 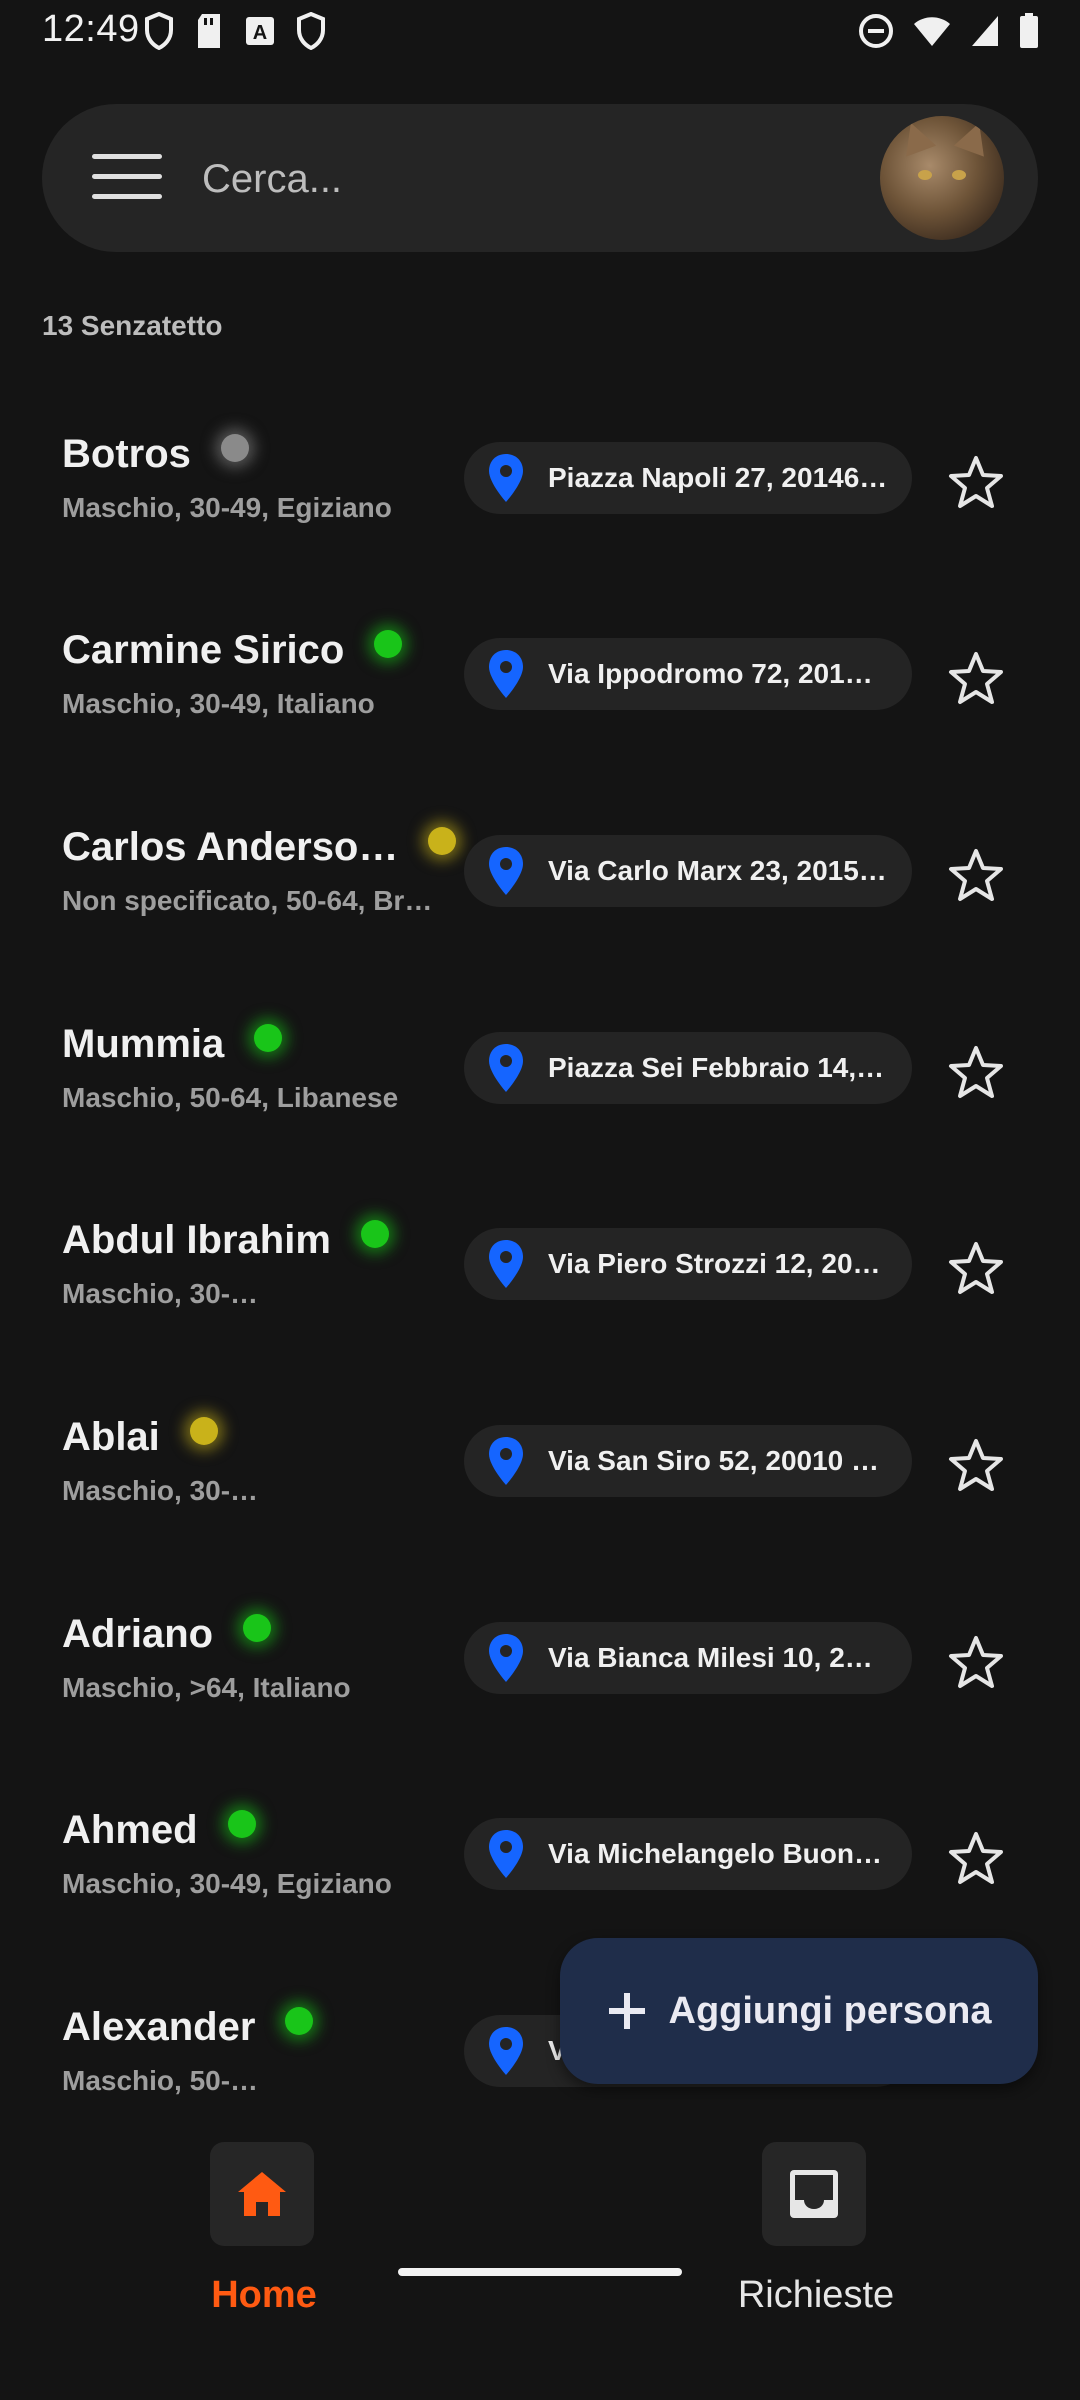 What do you see at coordinates (91, 29) in the screenshot?
I see `status-time: 12:49` at bounding box center [91, 29].